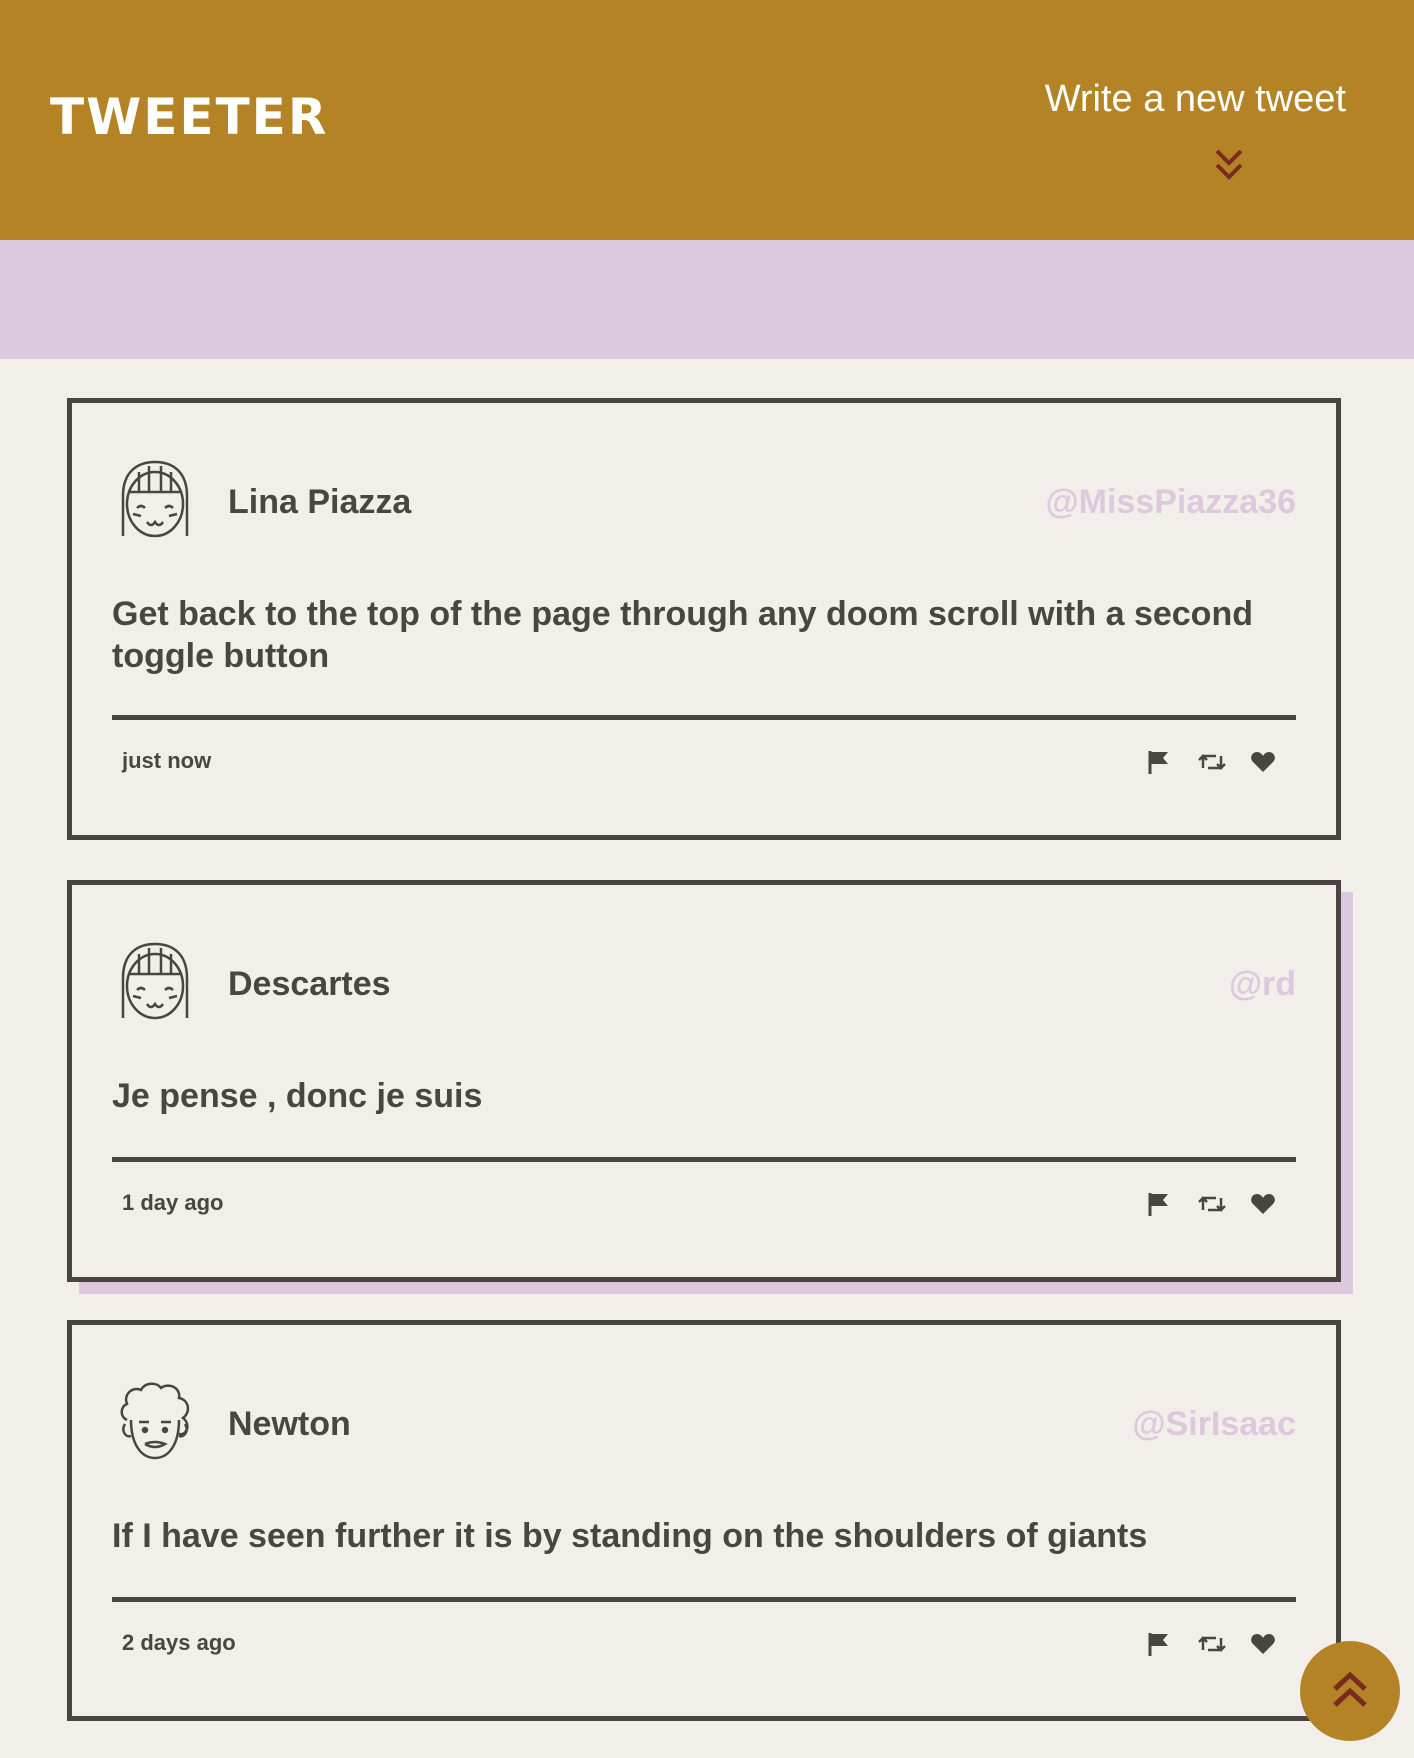  I want to click on double-chevron-up-icon, so click(1350, 1689).